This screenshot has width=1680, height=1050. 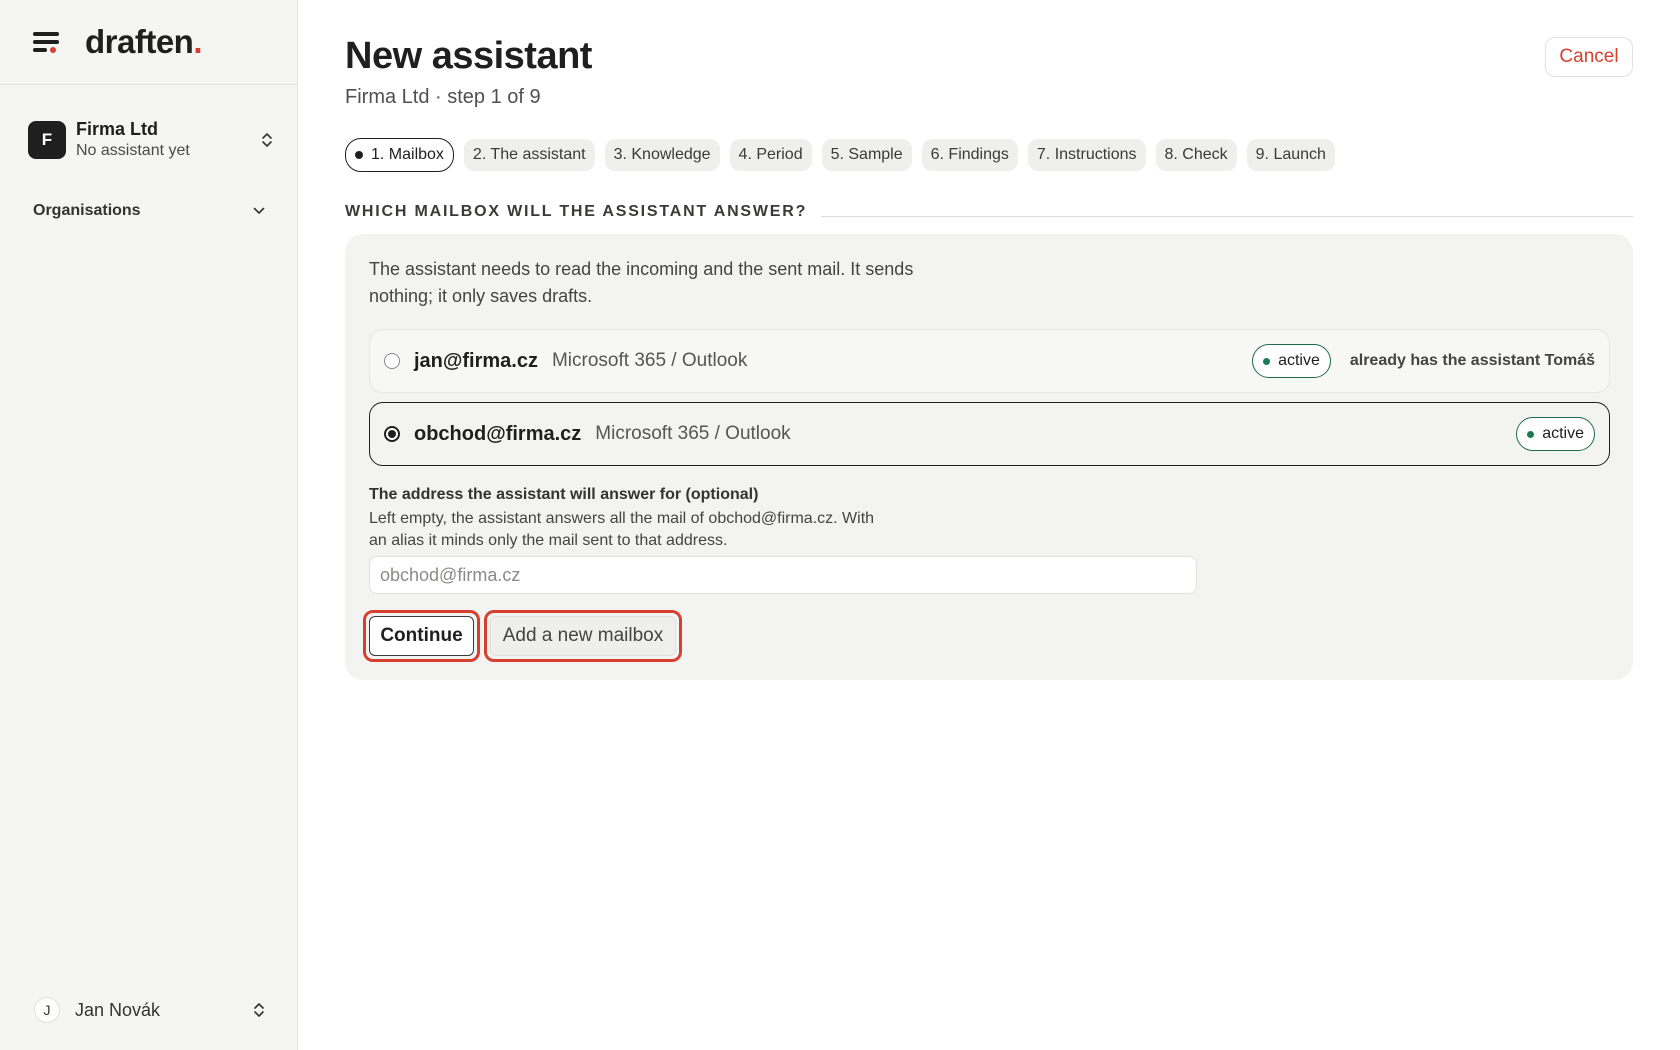 I want to click on org-avatar: F, so click(x=47, y=140).